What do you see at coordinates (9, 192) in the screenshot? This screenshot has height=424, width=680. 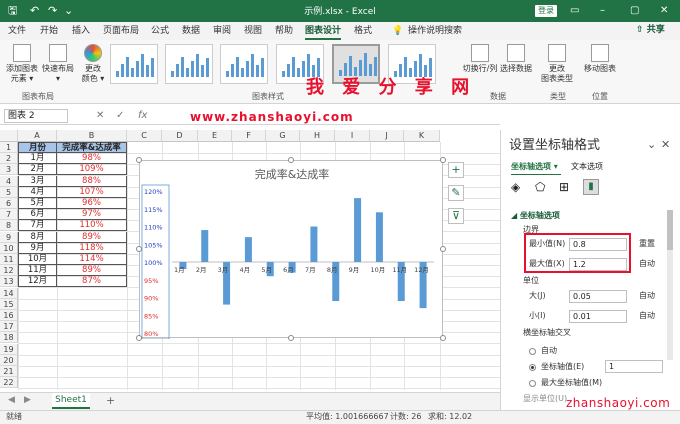 I see `row-header: 5` at bounding box center [9, 192].